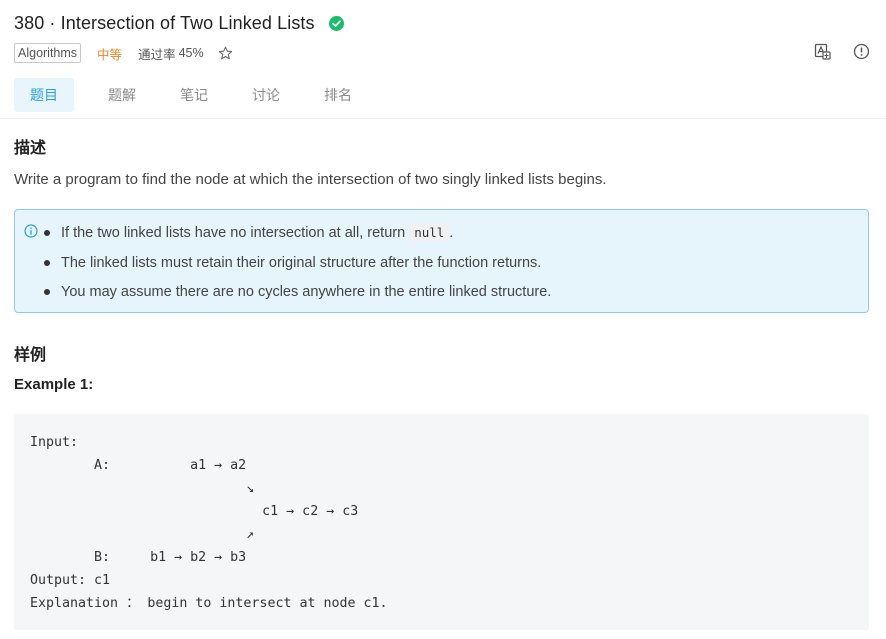 Image resolution: width=886 pixels, height=639 pixels. What do you see at coordinates (842, 51) in the screenshot?
I see `header-actions` at bounding box center [842, 51].